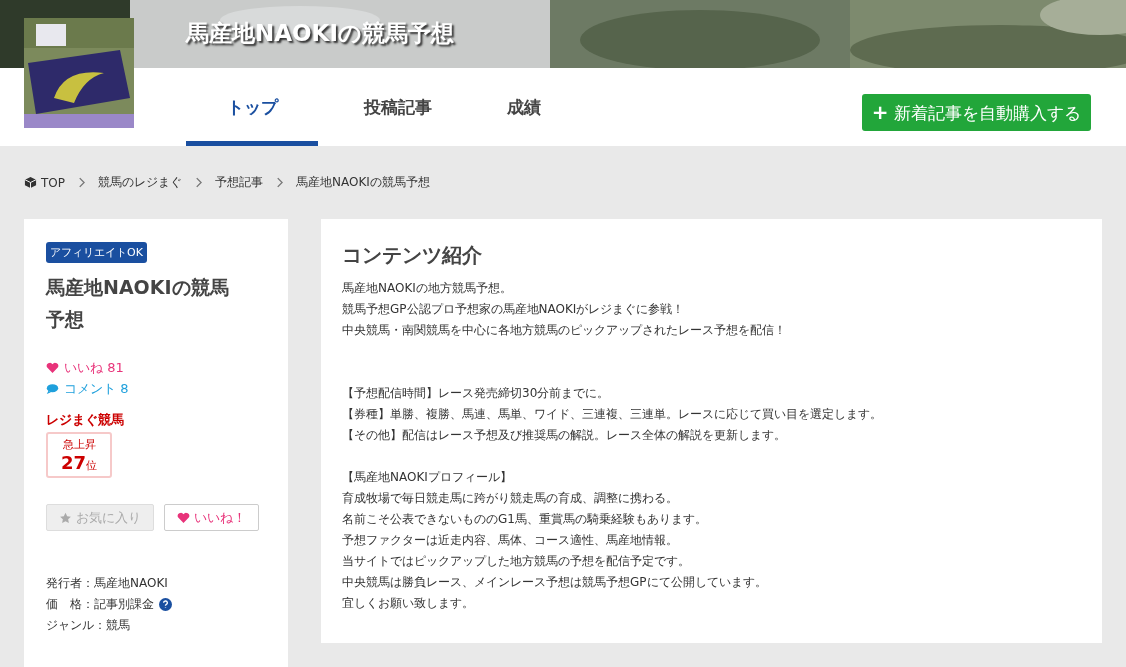 This screenshot has width=1126, height=667. Describe the element at coordinates (107, 583) in the screenshot. I see `meta-text: 発行者：馬産地NAOKI` at that location.